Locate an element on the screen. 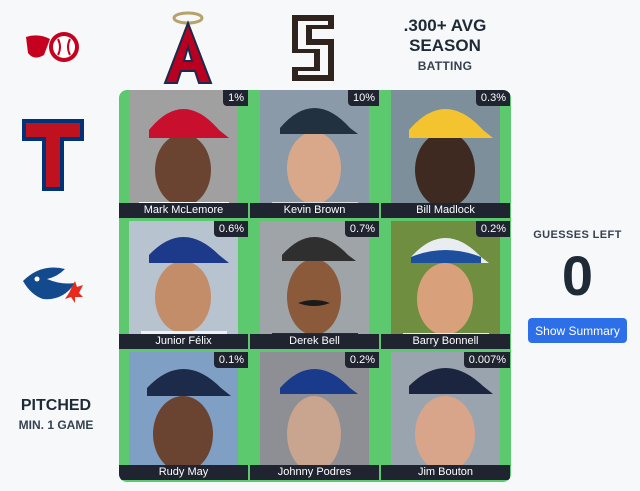 The height and width of the screenshot is (491, 640). grid-cell: 1% Mark McLemore is located at coordinates (183, 154).